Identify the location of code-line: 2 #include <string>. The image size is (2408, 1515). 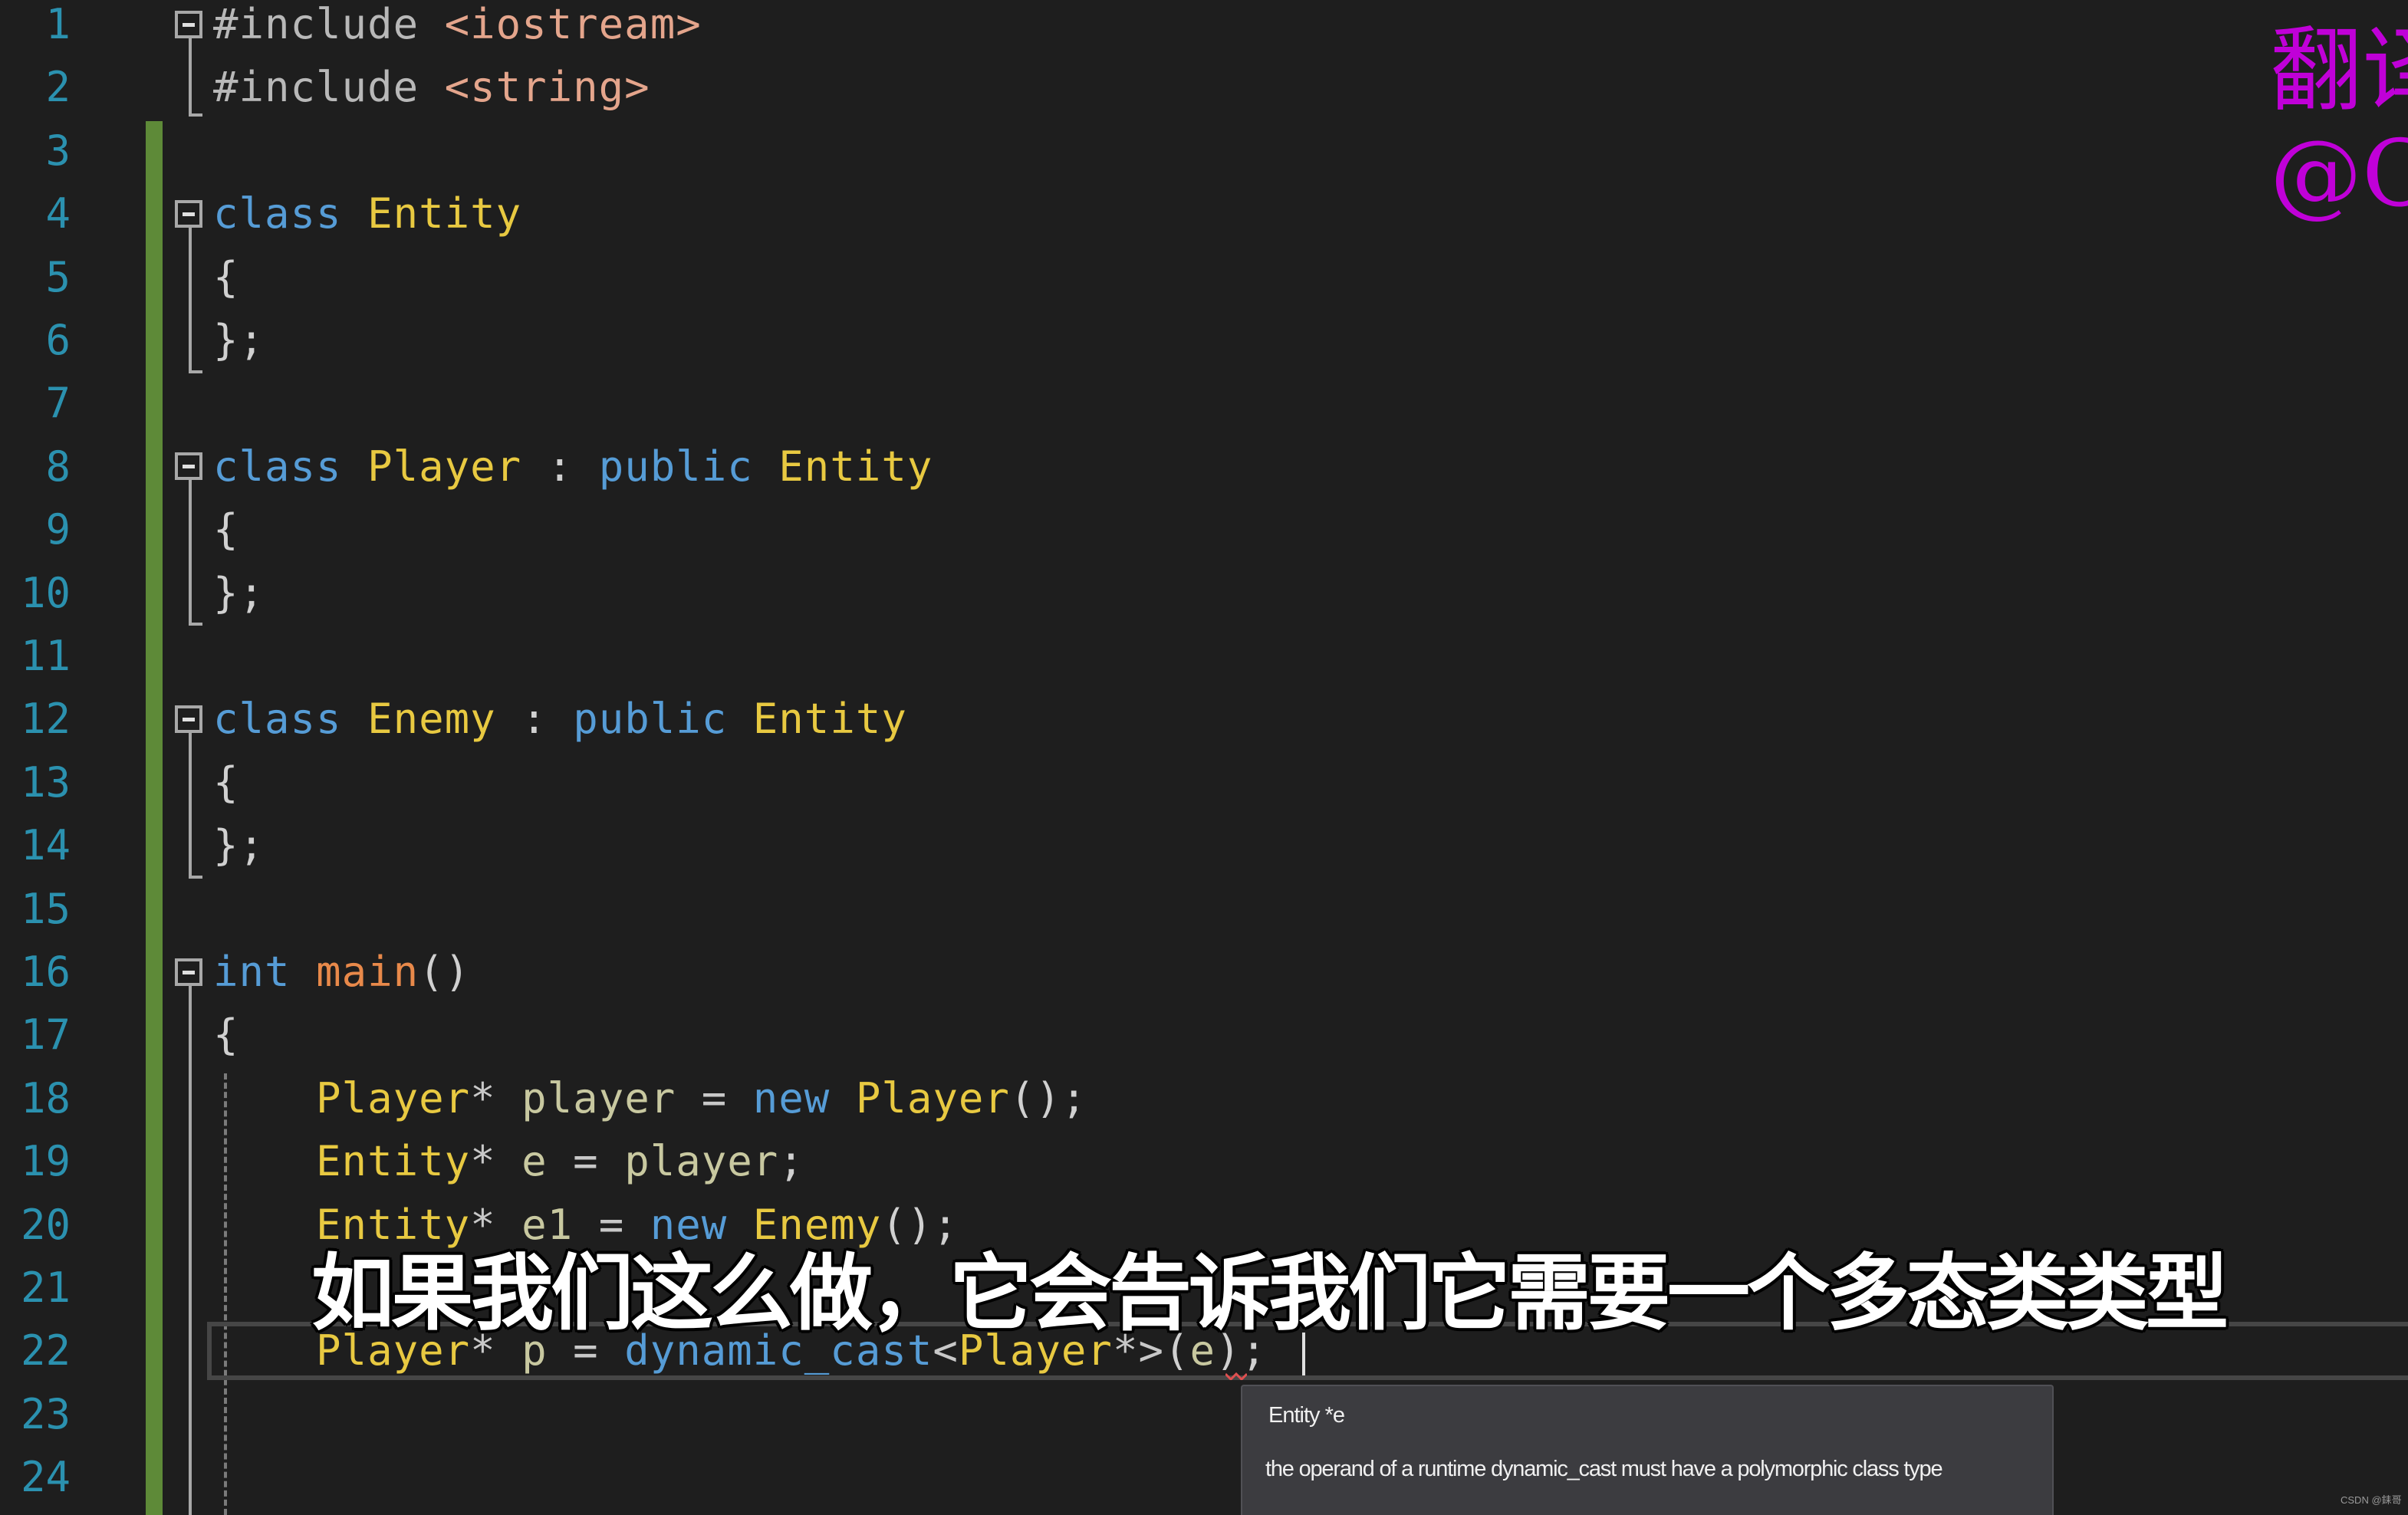
(1204, 87).